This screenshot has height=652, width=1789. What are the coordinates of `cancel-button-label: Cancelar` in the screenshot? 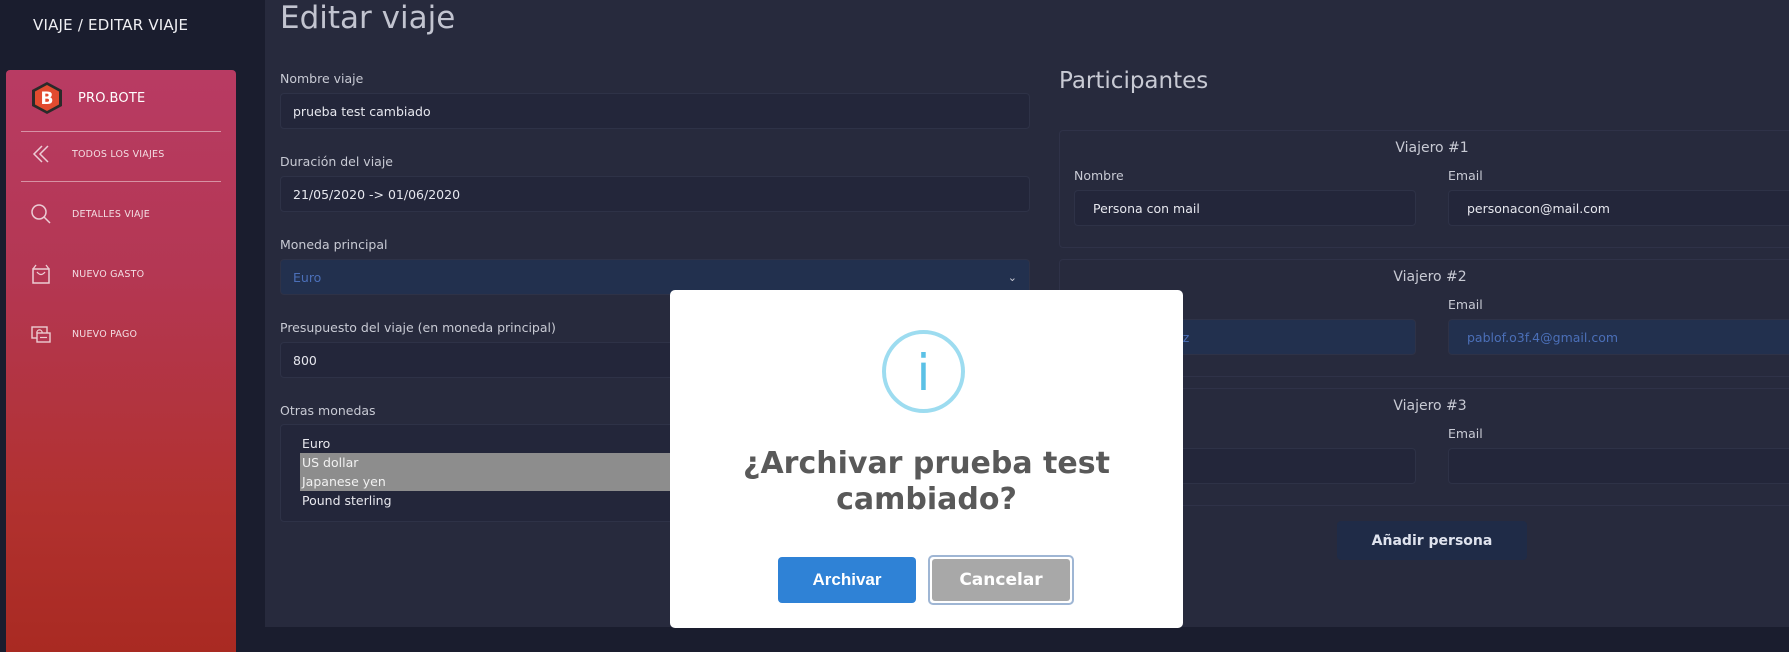 It's located at (1001, 580).